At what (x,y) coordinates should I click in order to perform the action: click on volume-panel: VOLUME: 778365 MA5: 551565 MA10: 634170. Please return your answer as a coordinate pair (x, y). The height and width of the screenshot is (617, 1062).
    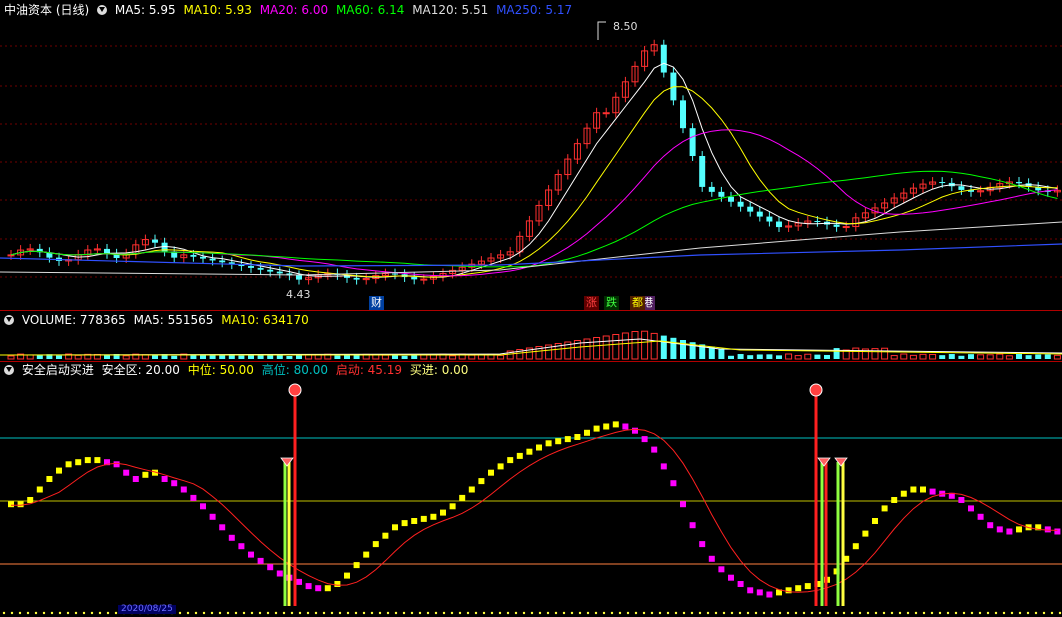
    Looking at the image, I should click on (531, 336).